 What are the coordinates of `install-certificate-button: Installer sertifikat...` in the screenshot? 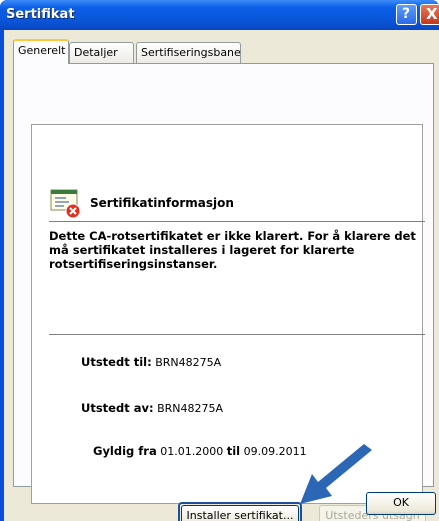 It's located at (240, 513).